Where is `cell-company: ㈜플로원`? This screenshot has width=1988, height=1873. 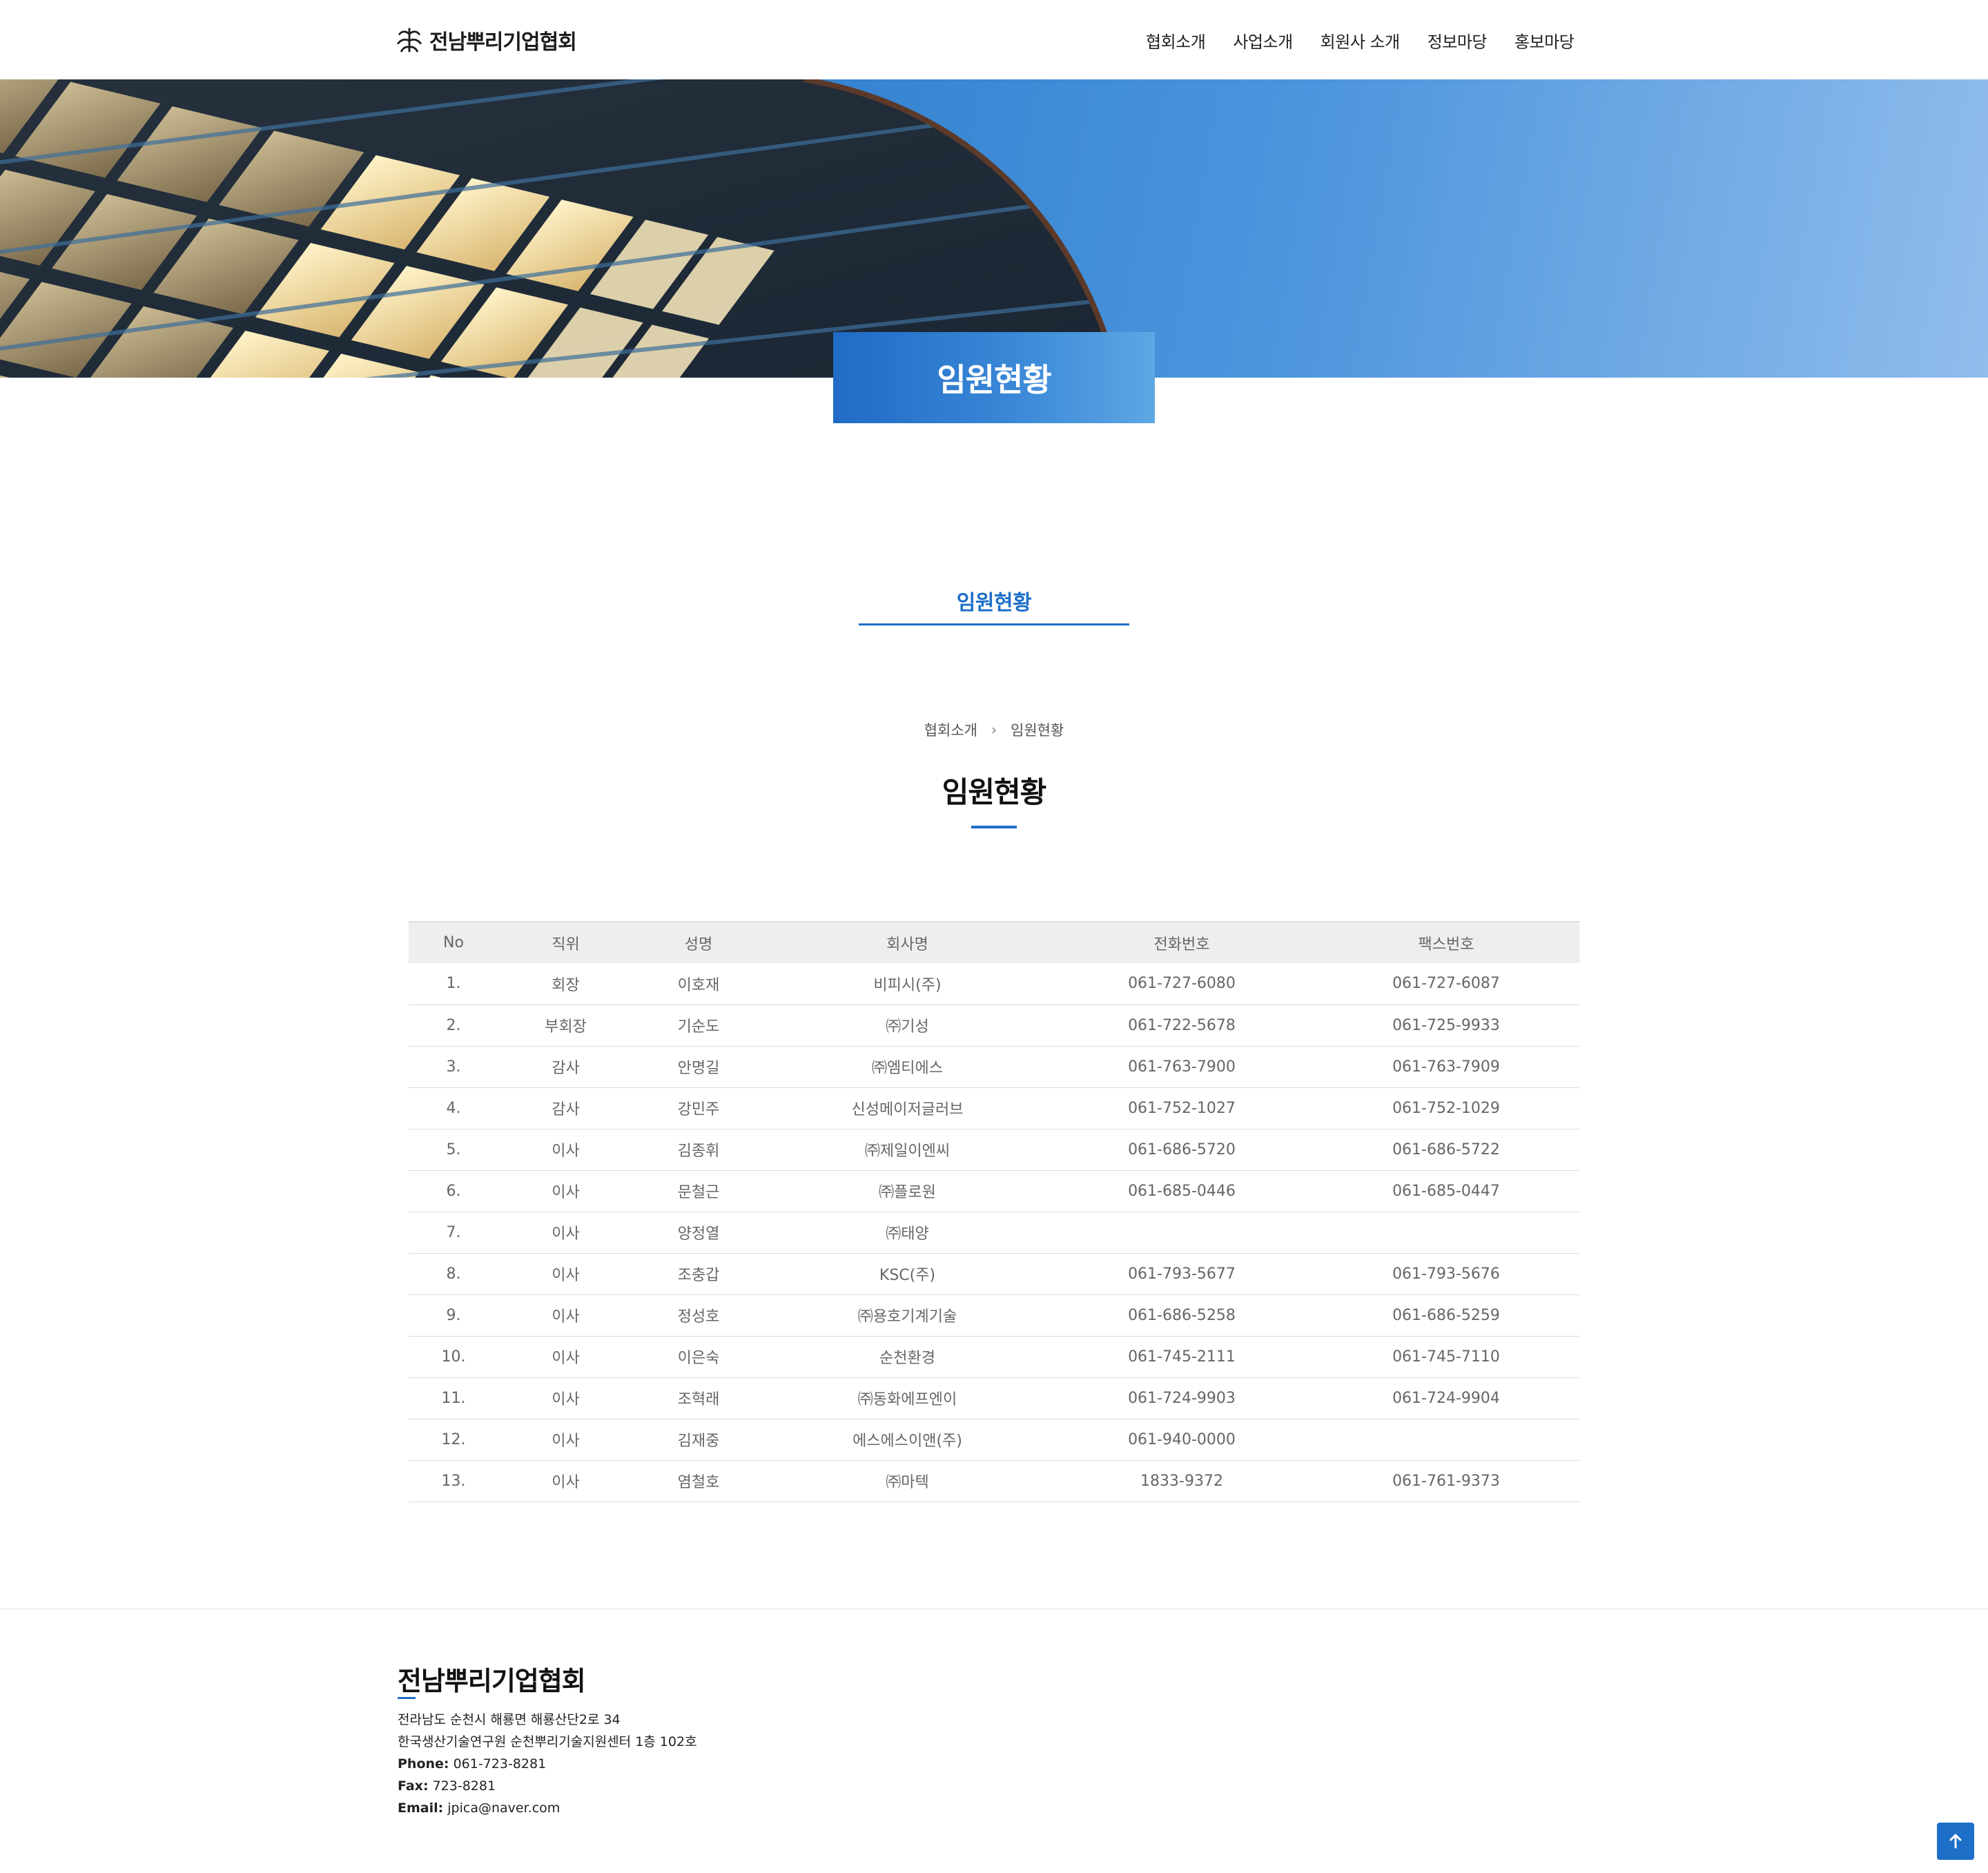
cell-company: ㈜플로원 is located at coordinates (907, 1191).